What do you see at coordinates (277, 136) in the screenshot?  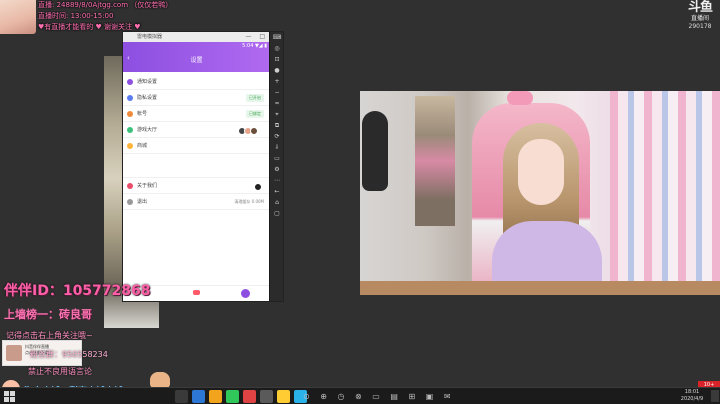 I see `sync-icon: ⟳` at bounding box center [277, 136].